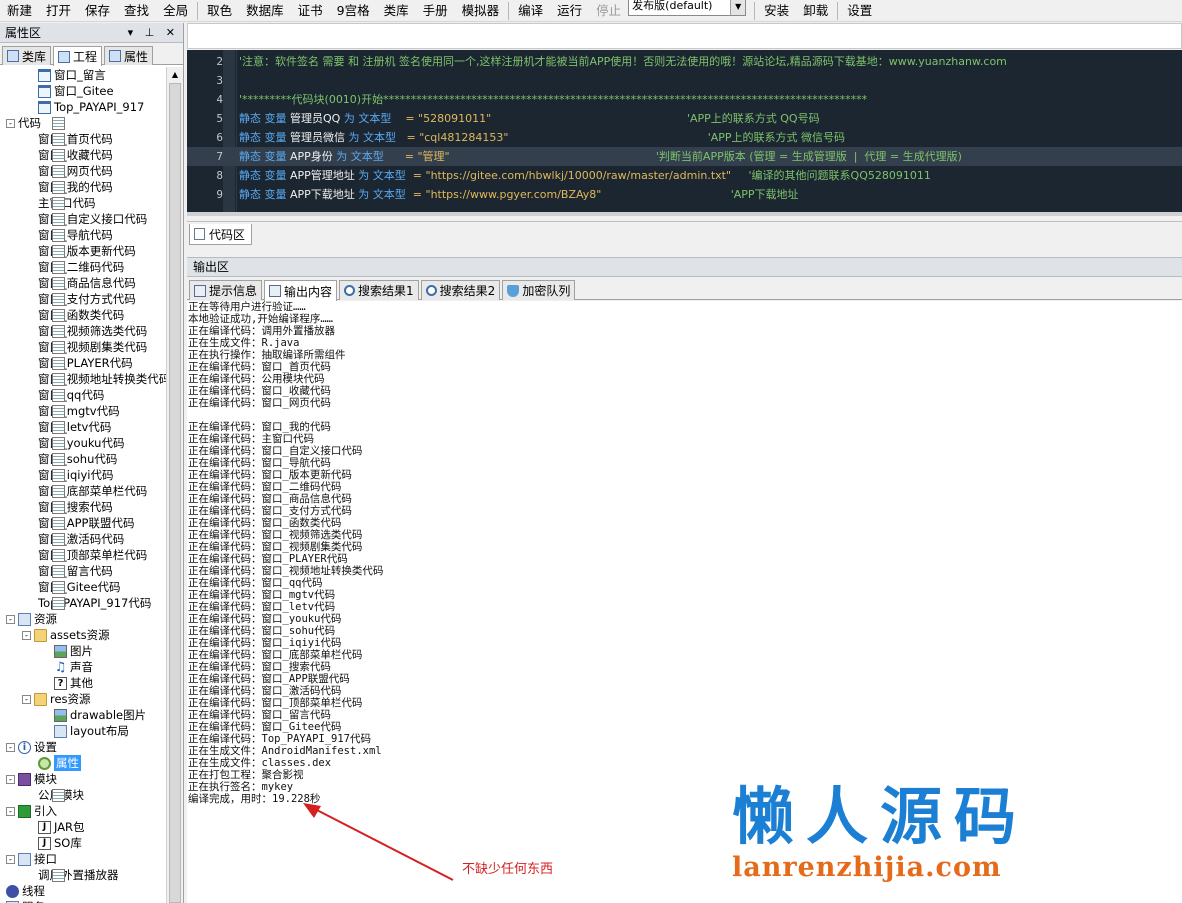 The height and width of the screenshot is (903, 1182). I want to click on tree-item: 窗口_mgtv代码, so click(83, 411).